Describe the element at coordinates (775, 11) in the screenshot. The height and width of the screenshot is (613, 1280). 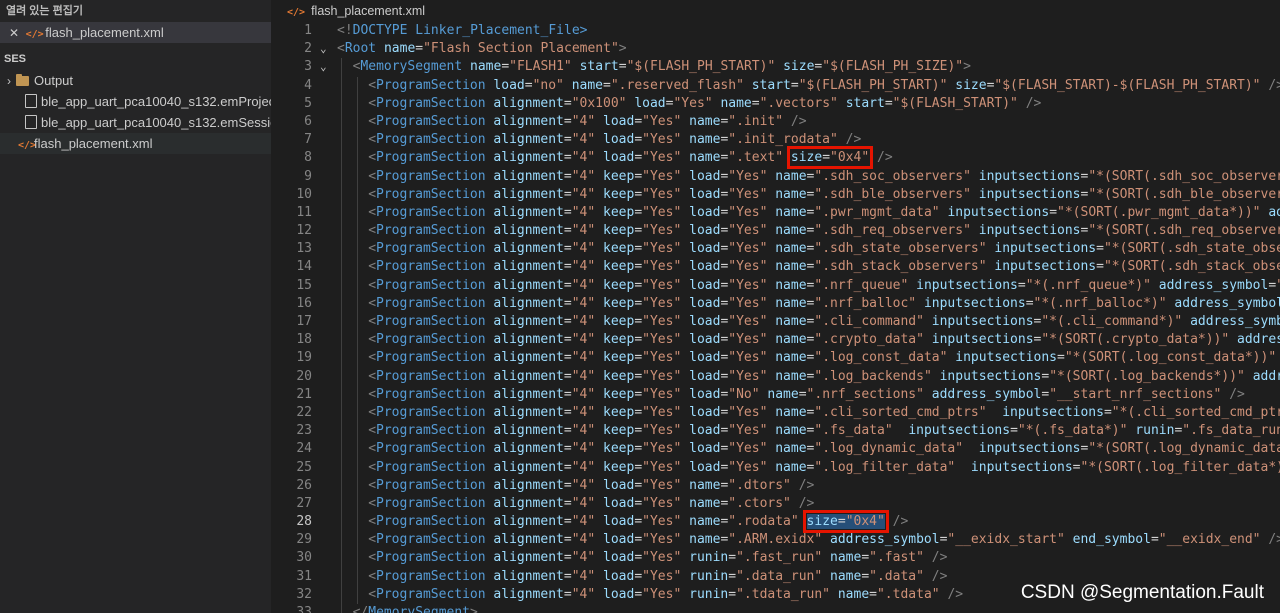
I see `breadcrumb: </> flash_placement.xml` at that location.